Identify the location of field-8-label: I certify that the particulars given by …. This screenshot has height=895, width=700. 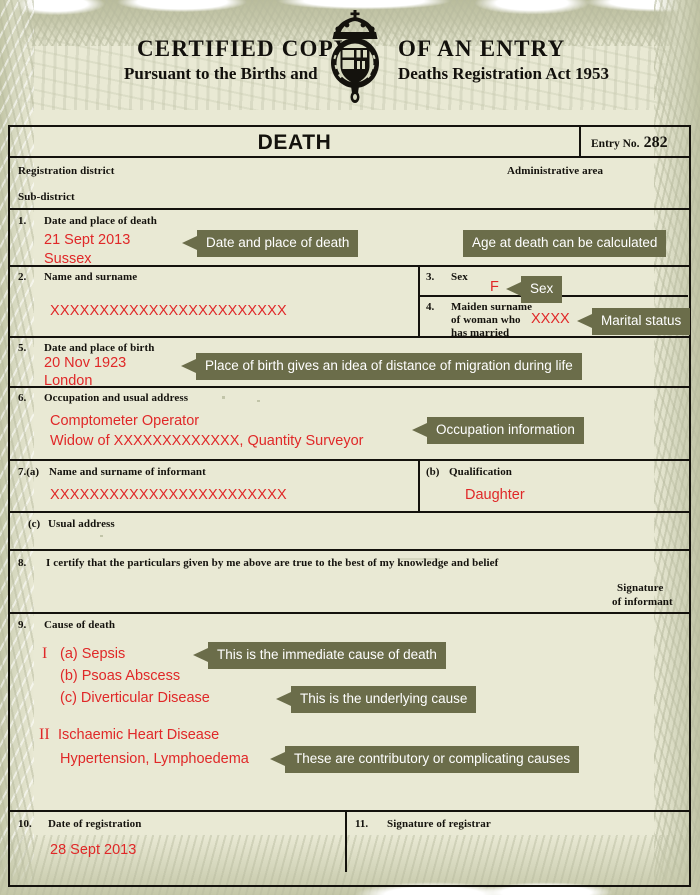
(272, 563).